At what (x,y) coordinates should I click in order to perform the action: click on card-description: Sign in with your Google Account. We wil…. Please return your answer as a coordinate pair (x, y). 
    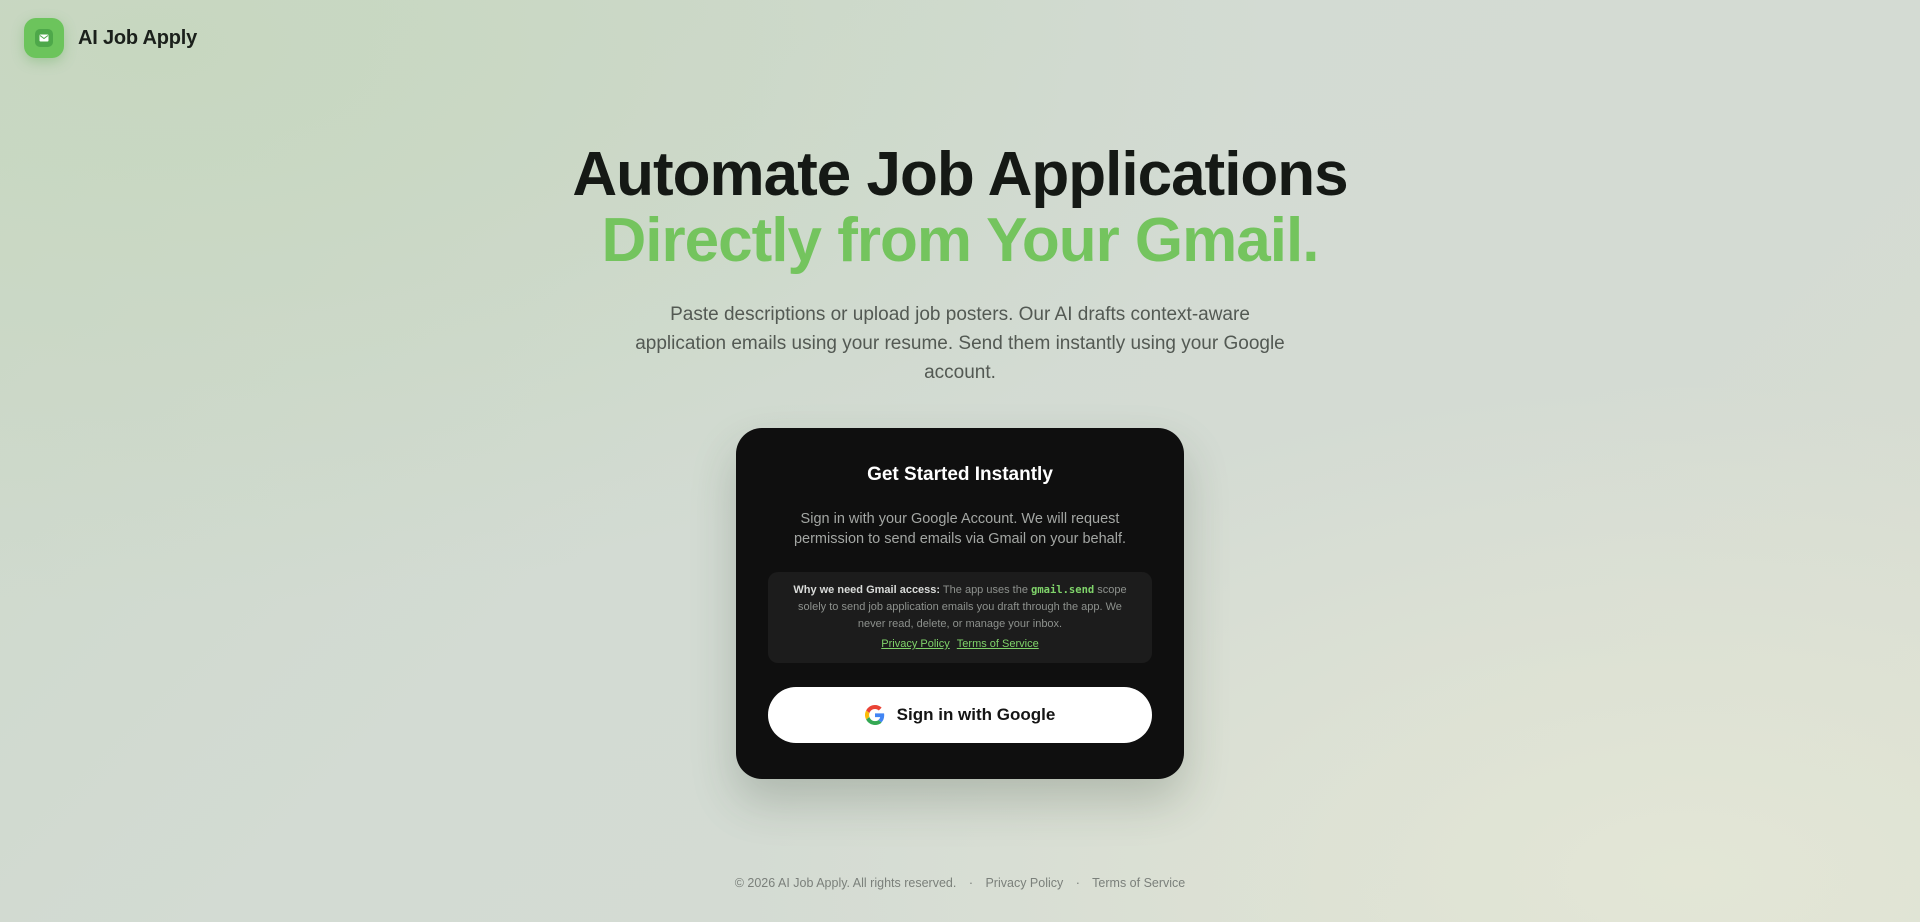
    Looking at the image, I should click on (960, 529).